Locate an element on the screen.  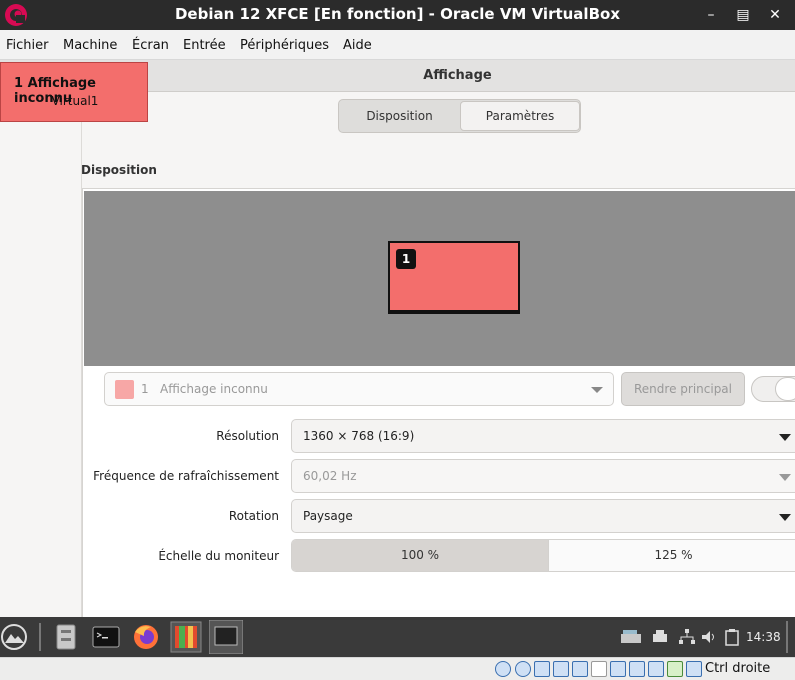
close-icon: ✕ is located at coordinates (775, 15).